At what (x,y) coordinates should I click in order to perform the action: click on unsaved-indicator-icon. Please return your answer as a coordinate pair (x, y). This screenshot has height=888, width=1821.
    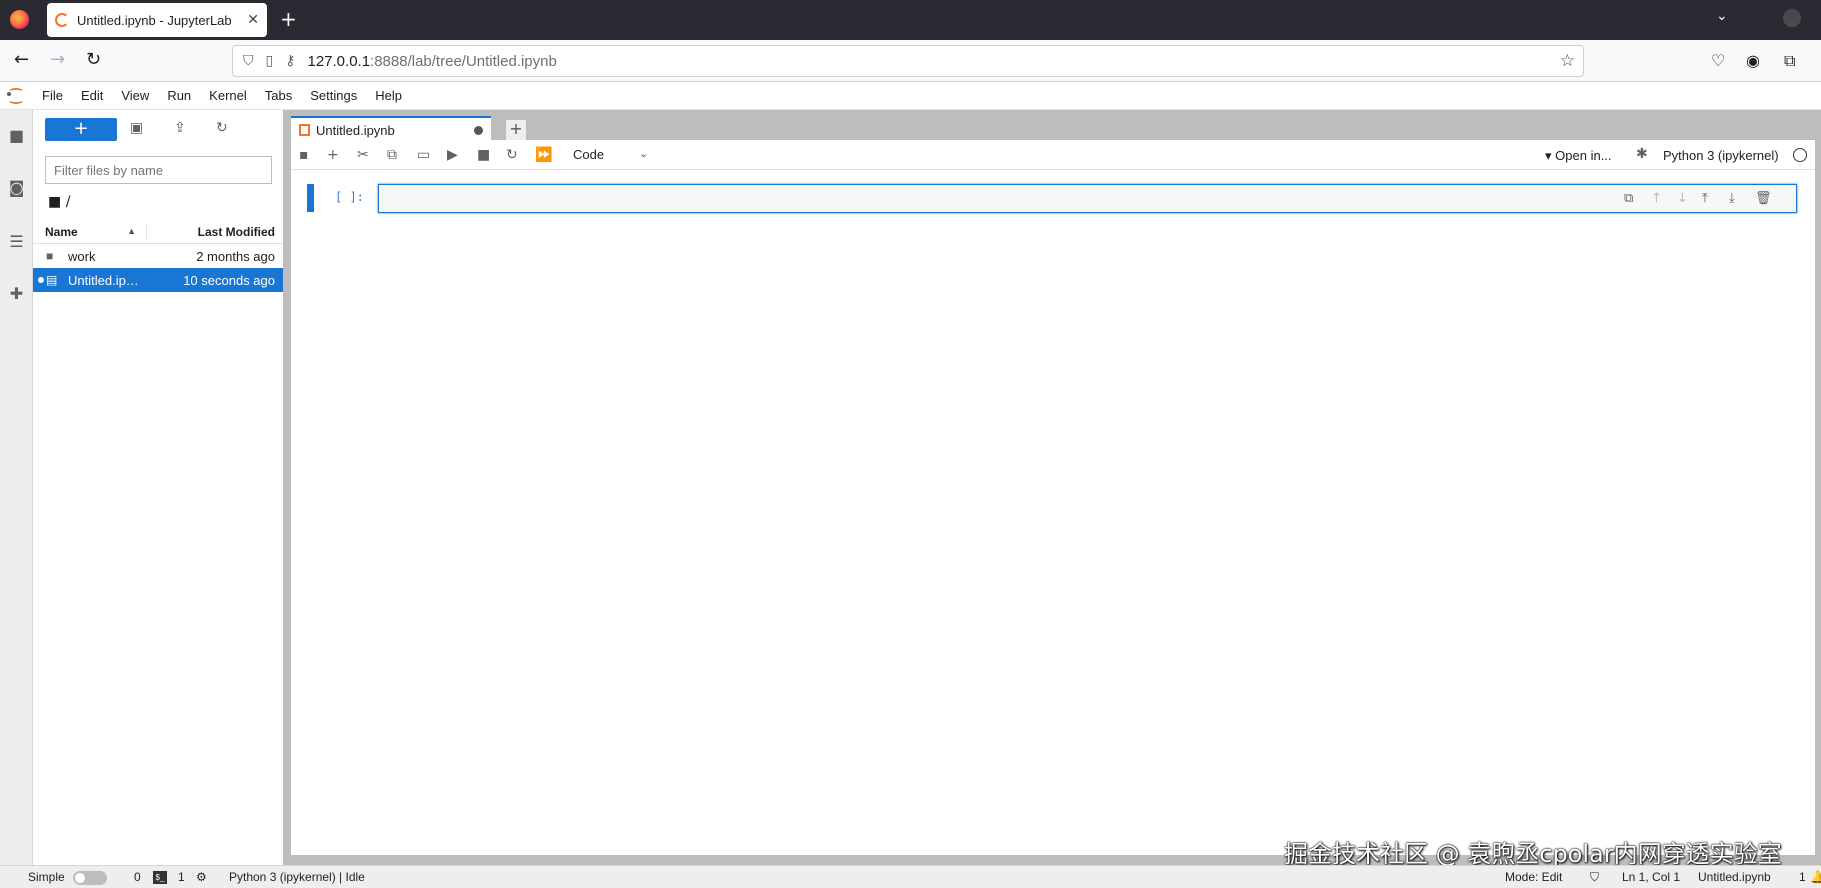
    Looking at the image, I should click on (478, 130).